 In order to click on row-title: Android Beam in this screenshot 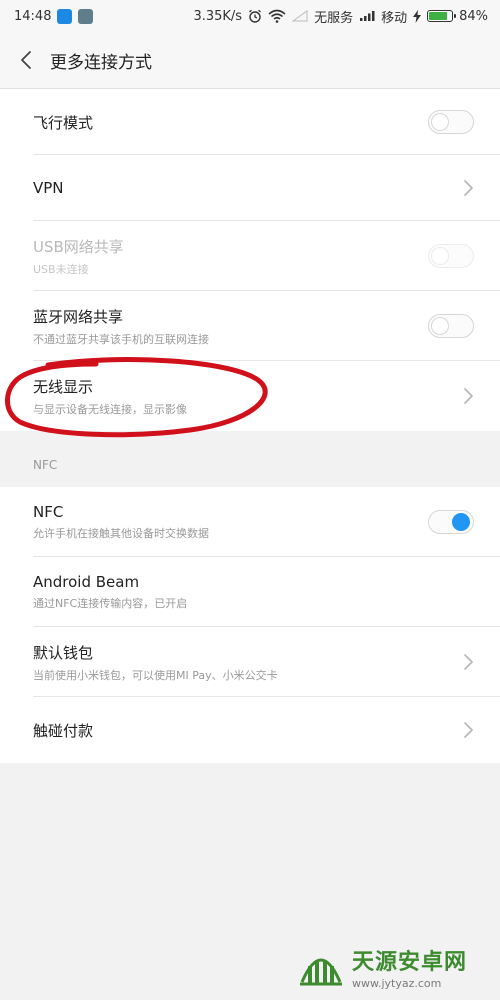, I will do `click(86, 582)`.